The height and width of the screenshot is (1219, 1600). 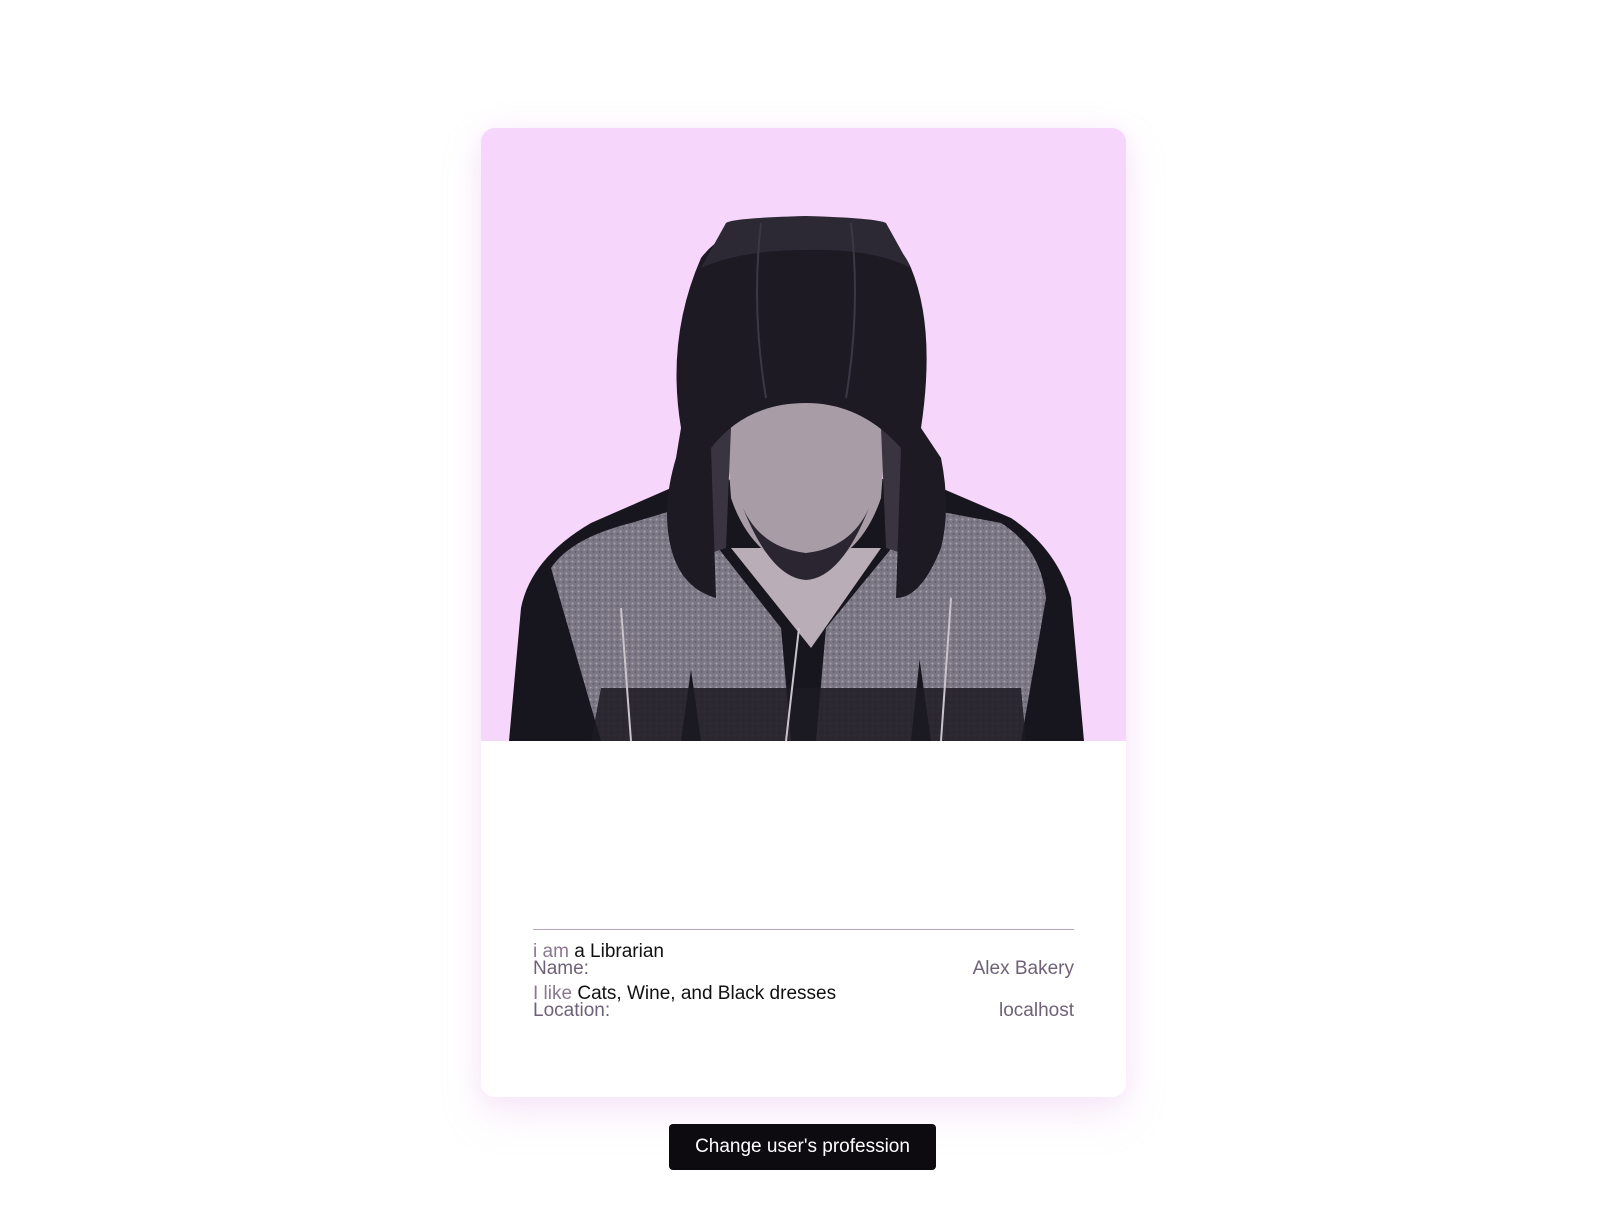 I want to click on name-row: Name: Alex Bakery, so click(x=803, y=969).